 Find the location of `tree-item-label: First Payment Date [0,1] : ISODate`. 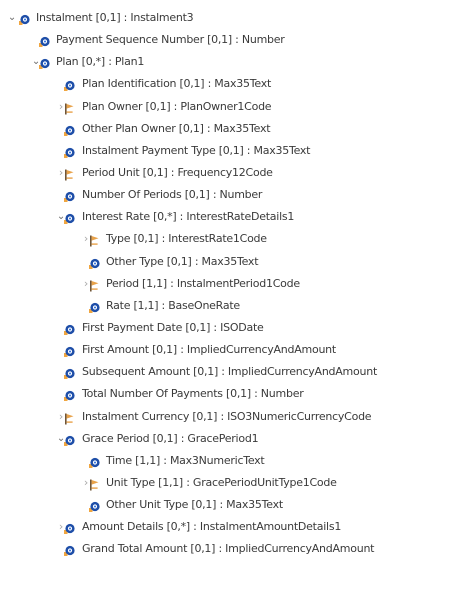

tree-item-label: First Payment Date [0,1] : ISODate is located at coordinates (173, 328).